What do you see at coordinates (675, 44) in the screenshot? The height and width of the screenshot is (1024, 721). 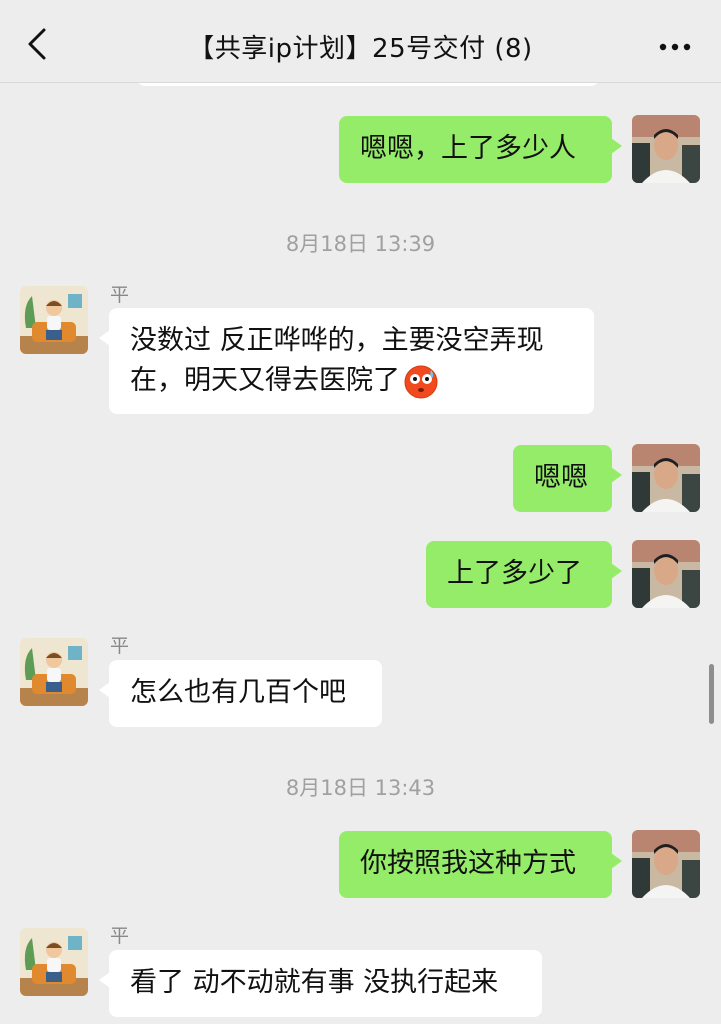 I see `more-horizontal-icon` at bounding box center [675, 44].